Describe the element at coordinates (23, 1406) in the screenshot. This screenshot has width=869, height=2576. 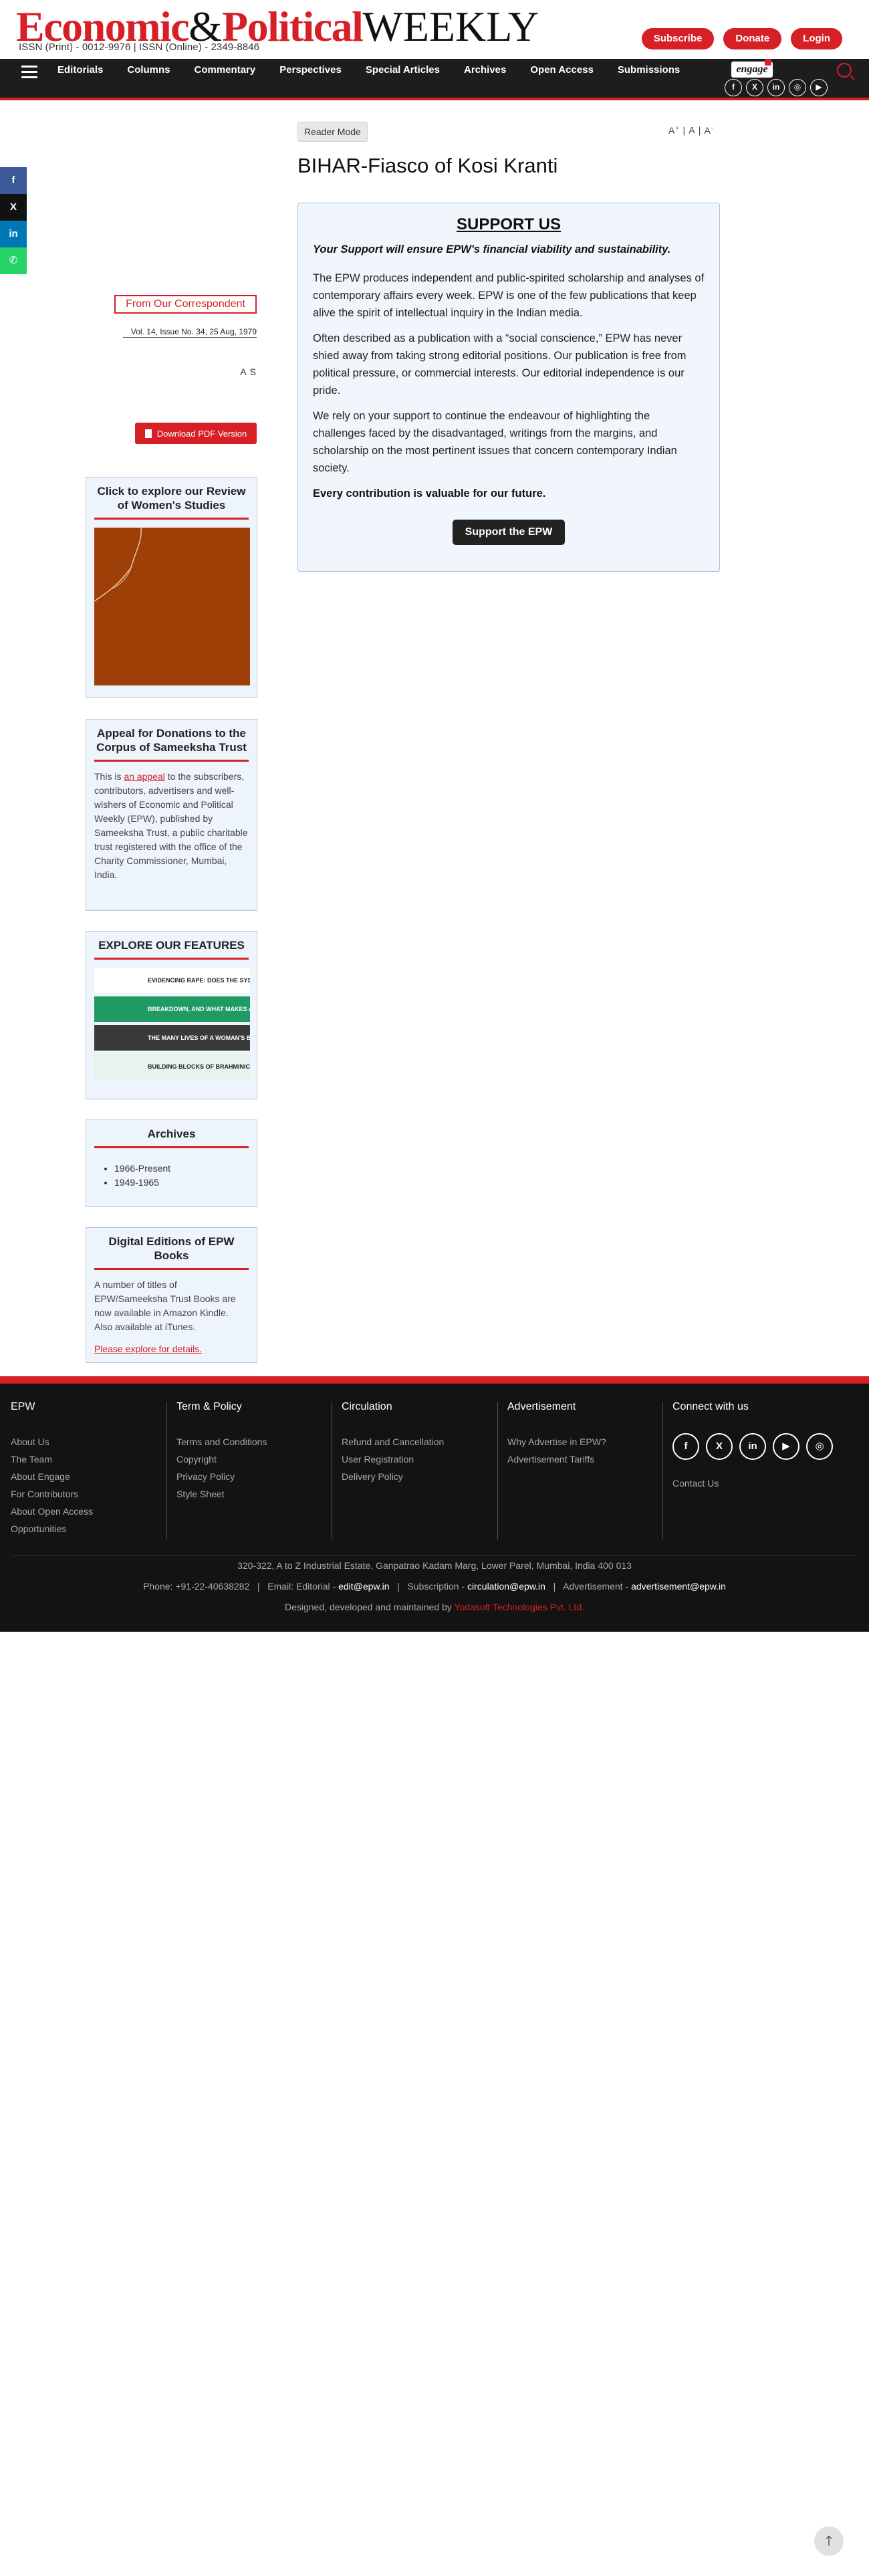
I see `footer-epw-title: EPW` at that location.